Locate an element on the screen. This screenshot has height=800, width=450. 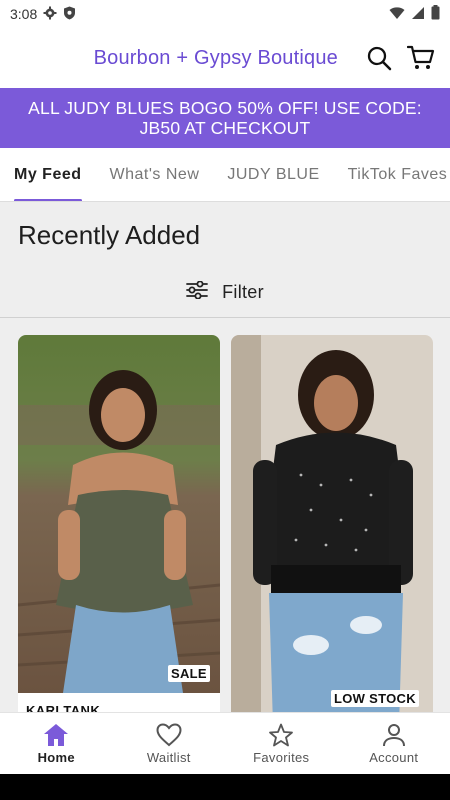
nav-home: Home is located at coordinates (56, 743).